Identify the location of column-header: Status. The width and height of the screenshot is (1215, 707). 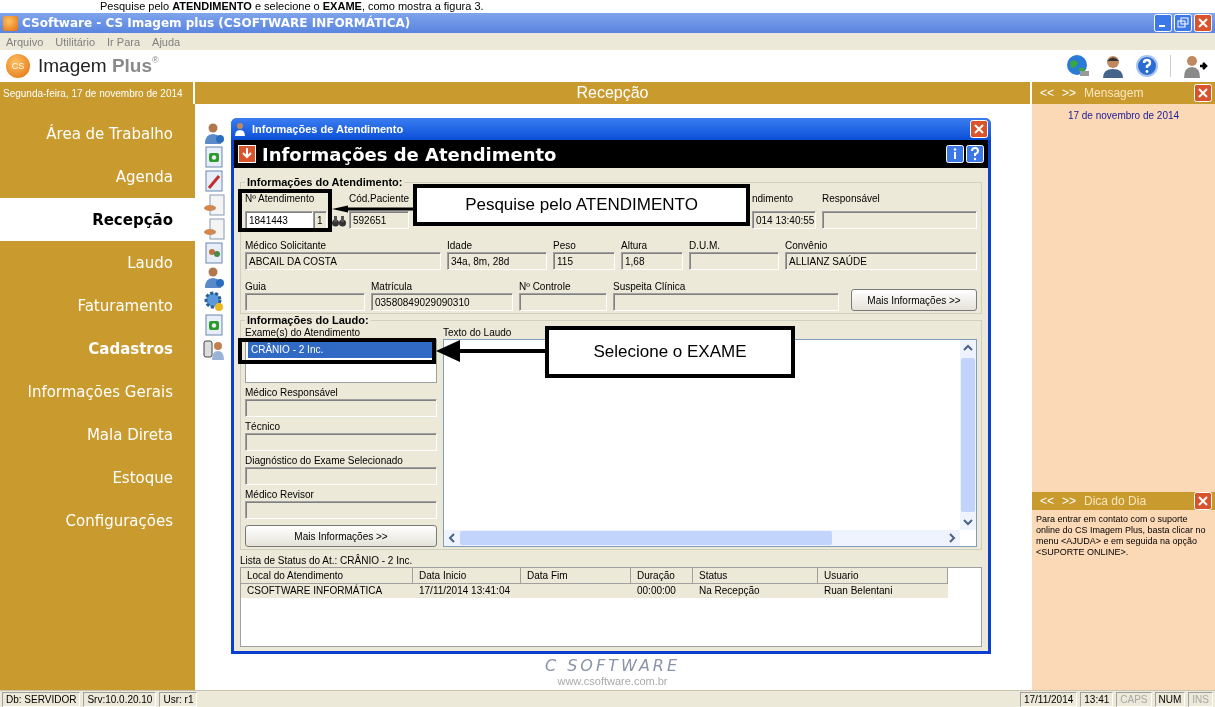
(755, 576).